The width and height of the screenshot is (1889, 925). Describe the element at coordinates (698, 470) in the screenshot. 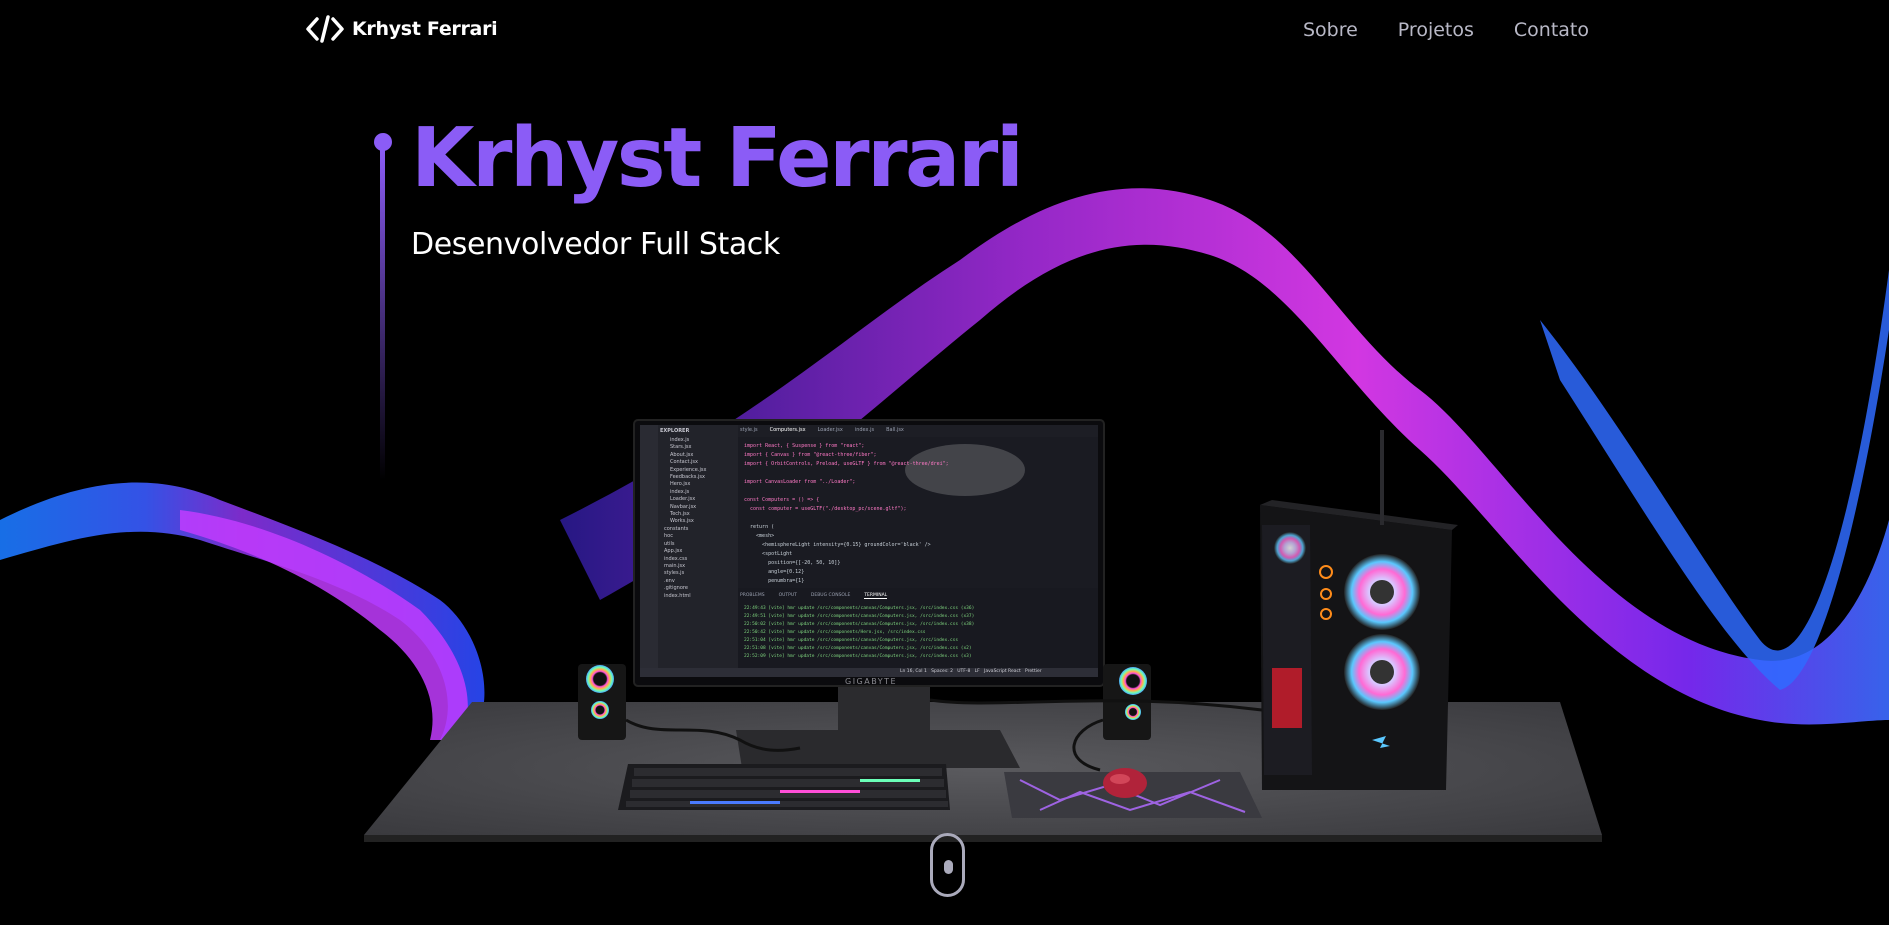

I see `explorer-file: Experience.jsx` at that location.